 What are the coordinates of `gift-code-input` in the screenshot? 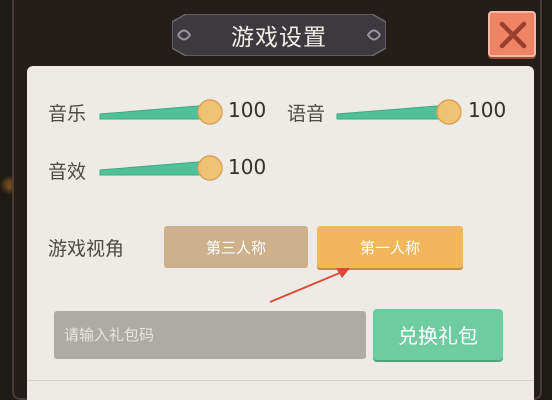 It's located at (210, 335).